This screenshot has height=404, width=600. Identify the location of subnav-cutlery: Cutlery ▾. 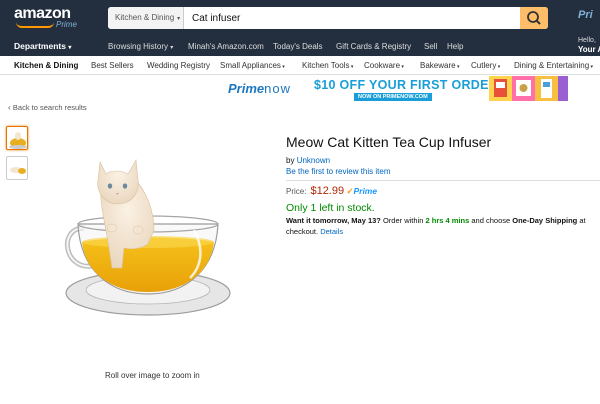
(485, 65).